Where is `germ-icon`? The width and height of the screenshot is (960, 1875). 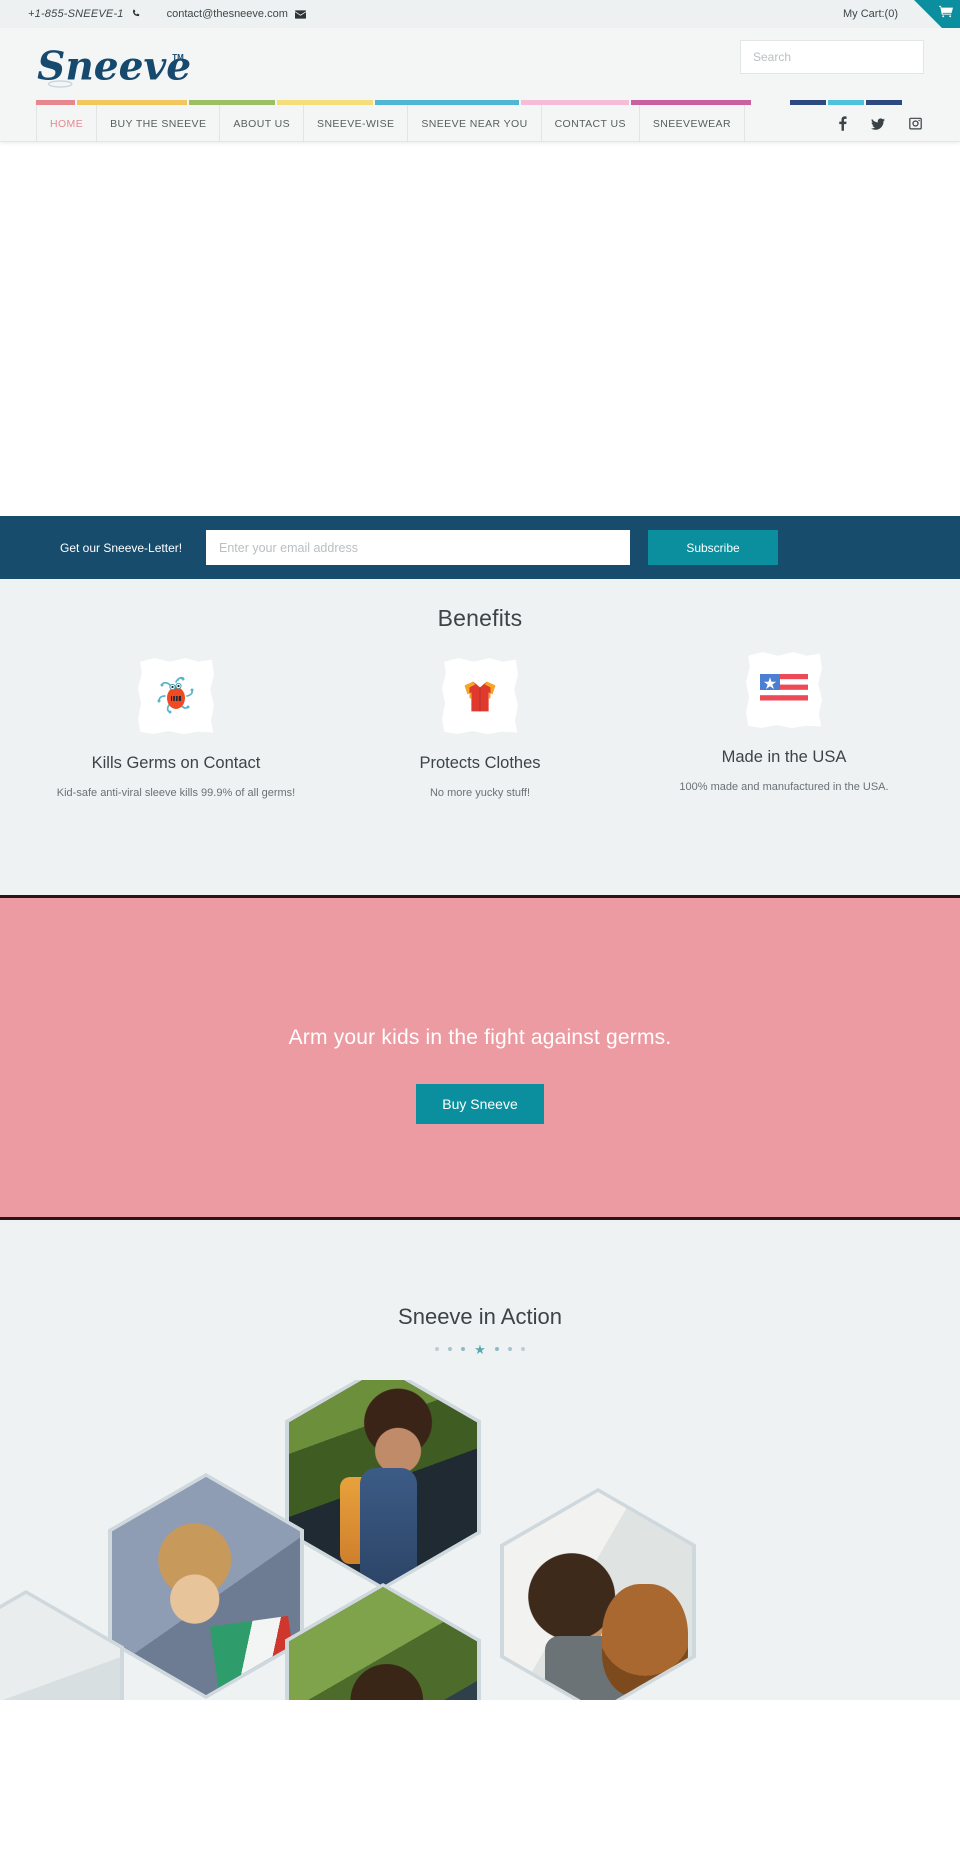
germ-icon is located at coordinates (176, 696).